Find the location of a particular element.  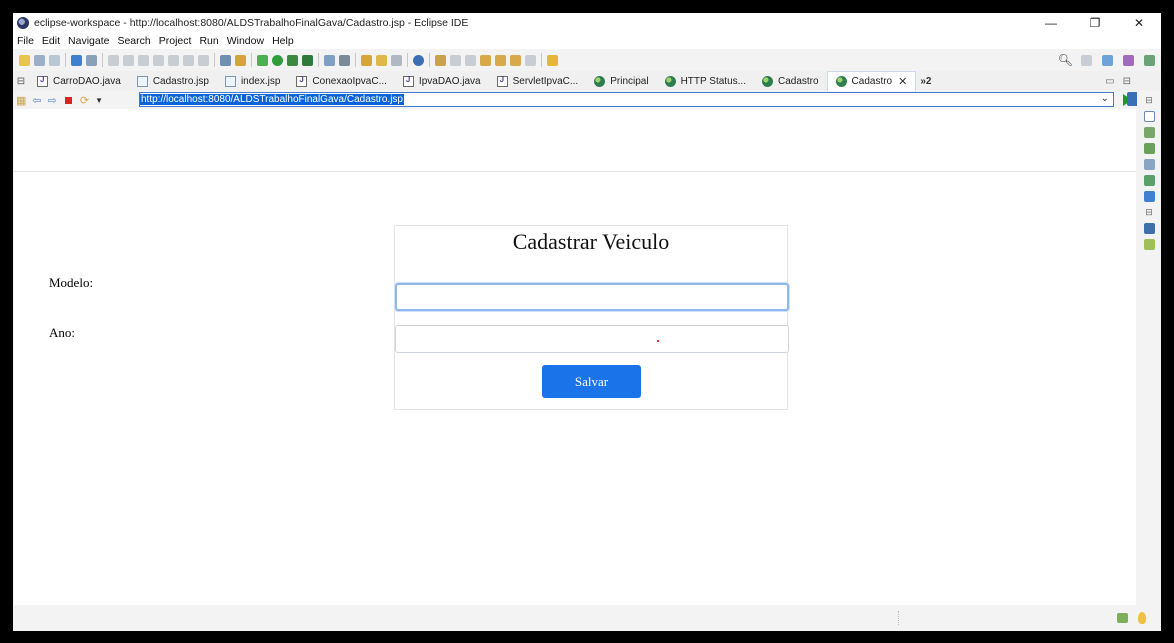

new-java-project-icon is located at coordinates (329, 60).